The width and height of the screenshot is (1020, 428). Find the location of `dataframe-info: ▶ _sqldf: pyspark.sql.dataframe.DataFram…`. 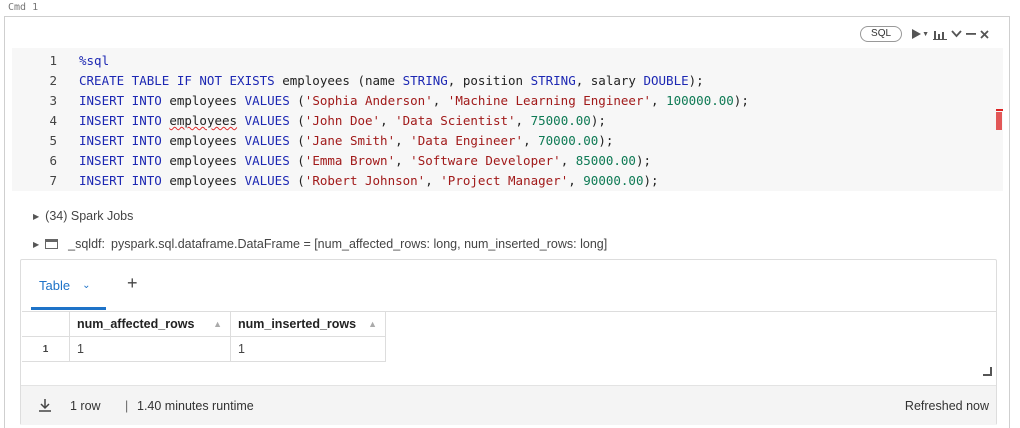

dataframe-info: ▶ _sqldf: pyspark.sql.dataframe.DataFram… is located at coordinates (320, 244).